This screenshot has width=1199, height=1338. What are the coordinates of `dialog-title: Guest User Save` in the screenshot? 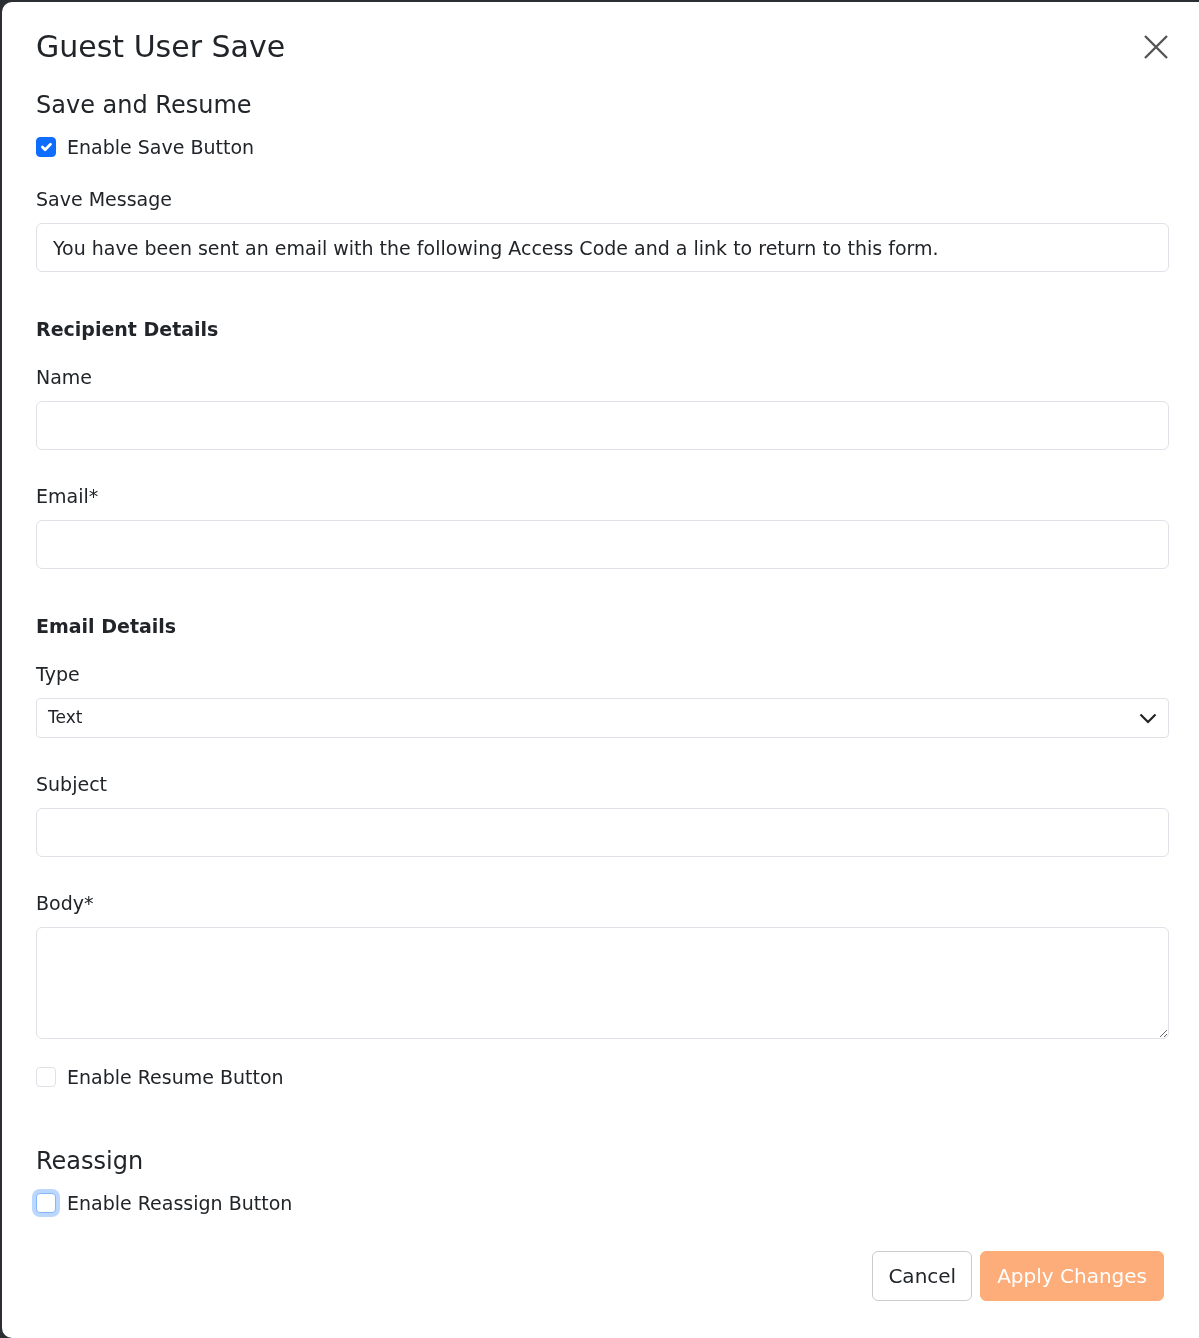 It's located at (161, 47).